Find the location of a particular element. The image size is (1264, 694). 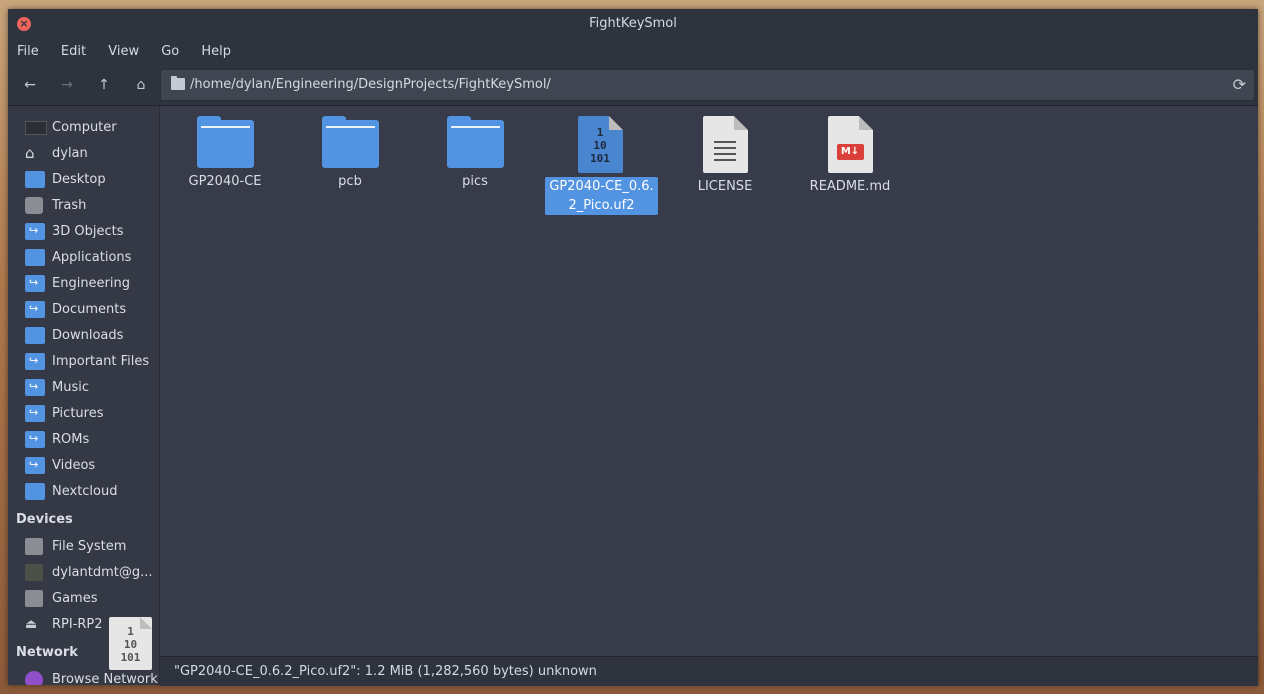

sidebar-item-home: ⌂ dylan is located at coordinates (83, 154).